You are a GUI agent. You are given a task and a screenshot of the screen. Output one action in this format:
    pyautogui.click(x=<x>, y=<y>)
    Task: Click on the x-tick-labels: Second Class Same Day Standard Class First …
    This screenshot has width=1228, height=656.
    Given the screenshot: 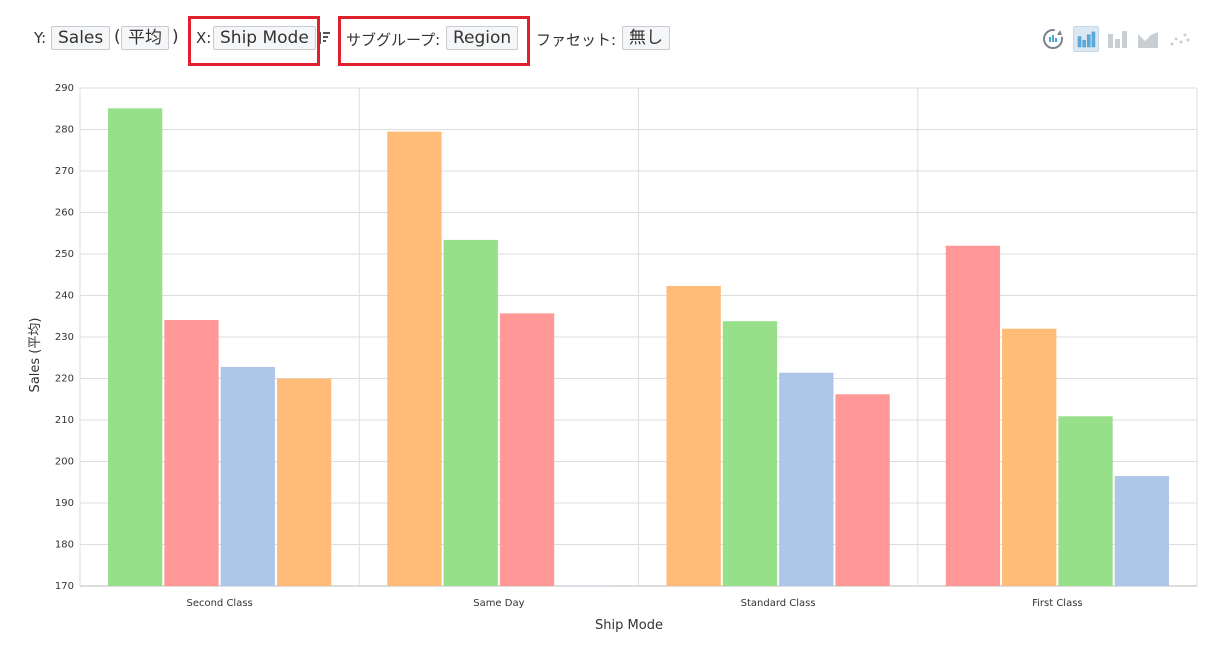 What is the action you would take?
    pyautogui.click(x=634, y=603)
    